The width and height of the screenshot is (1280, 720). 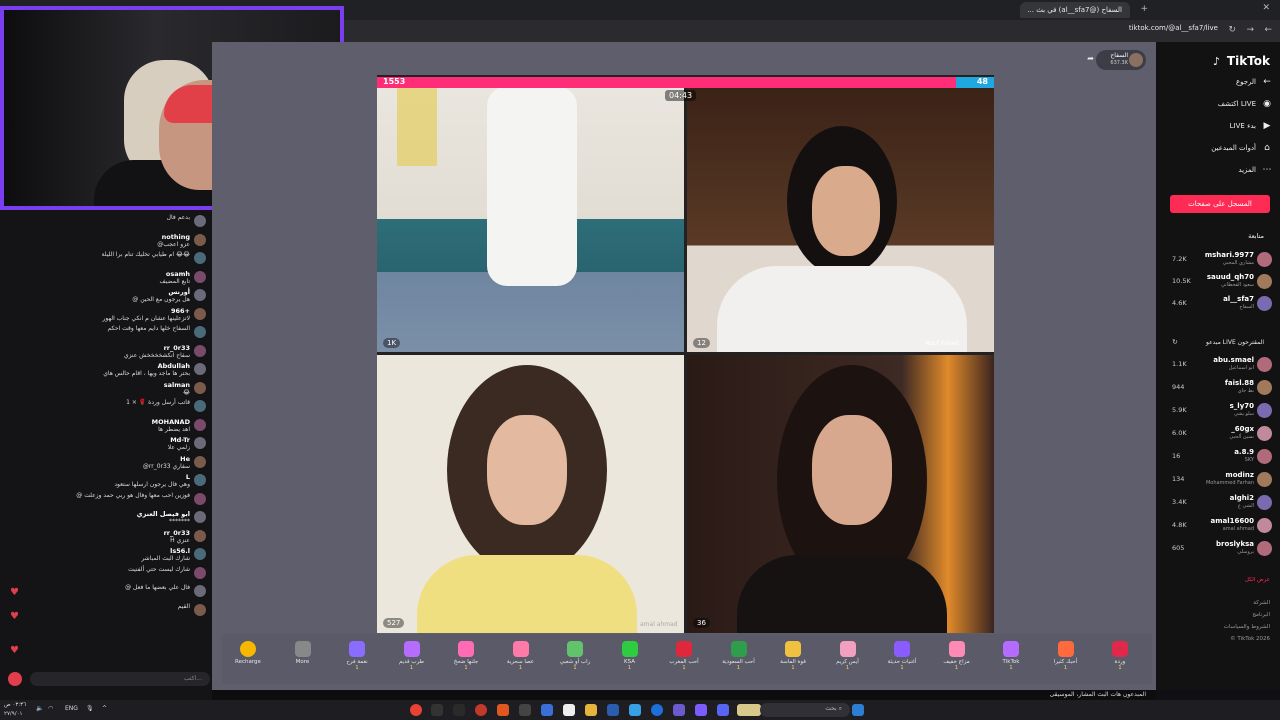 What do you see at coordinates (1222, 434) in the screenshot?
I see `account-item: 6.0K _60gx نسين ألحبي` at bounding box center [1222, 434].